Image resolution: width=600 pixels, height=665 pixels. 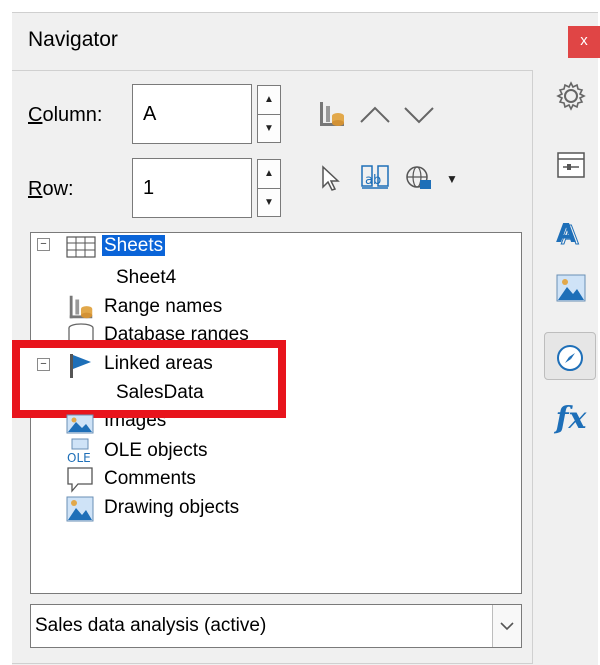 I want to click on document-select-value: Sales data analysis (active), so click(x=151, y=625).